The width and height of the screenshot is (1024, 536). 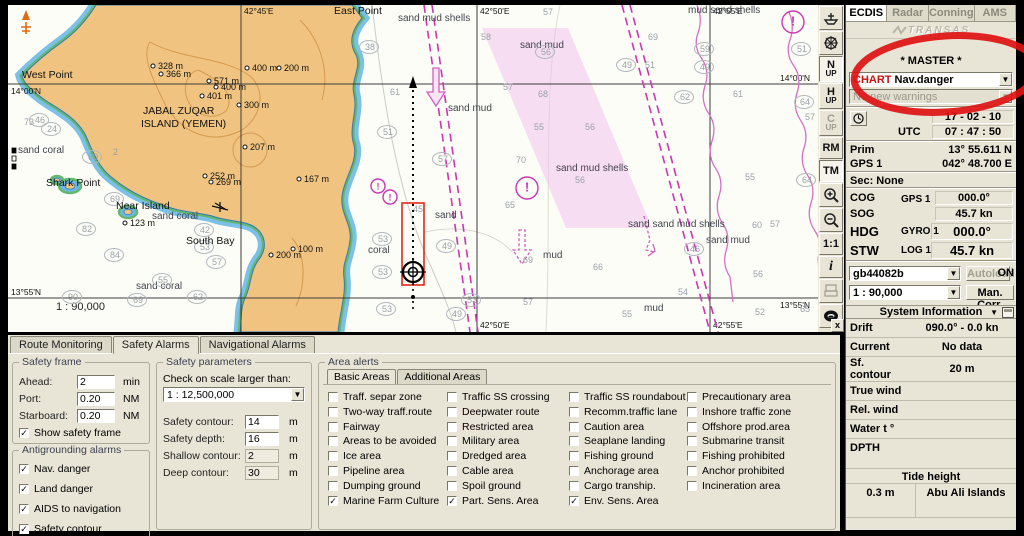 I want to click on area-alert-checkbox: Fishing prohibited, so click(x=736, y=456).